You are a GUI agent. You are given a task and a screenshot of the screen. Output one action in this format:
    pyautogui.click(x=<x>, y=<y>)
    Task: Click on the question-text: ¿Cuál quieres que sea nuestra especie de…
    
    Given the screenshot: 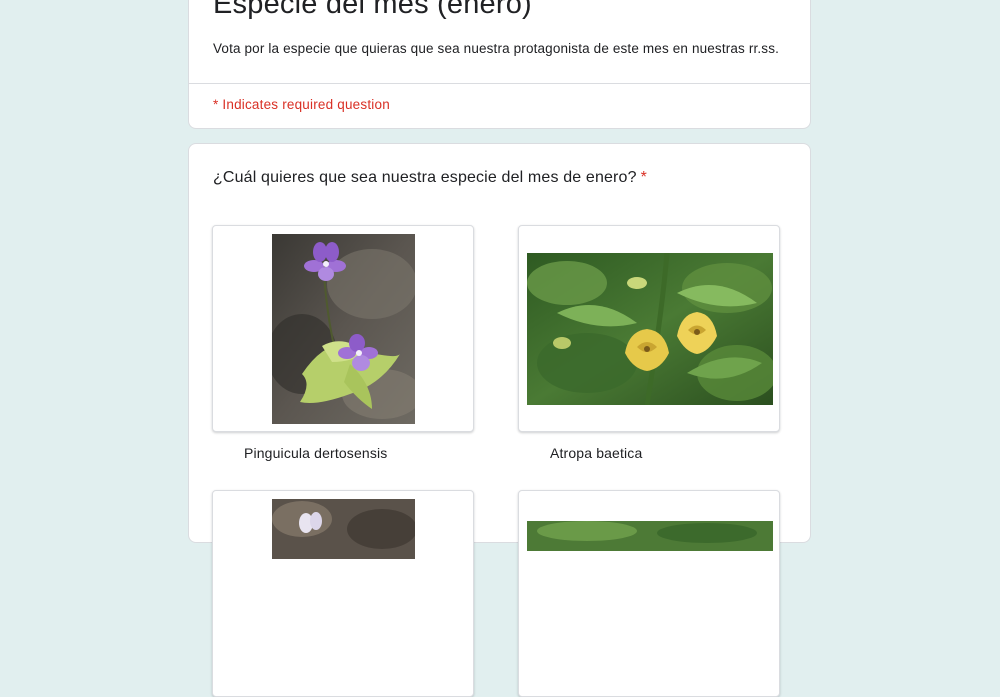 What is the action you would take?
    pyautogui.click(x=425, y=177)
    